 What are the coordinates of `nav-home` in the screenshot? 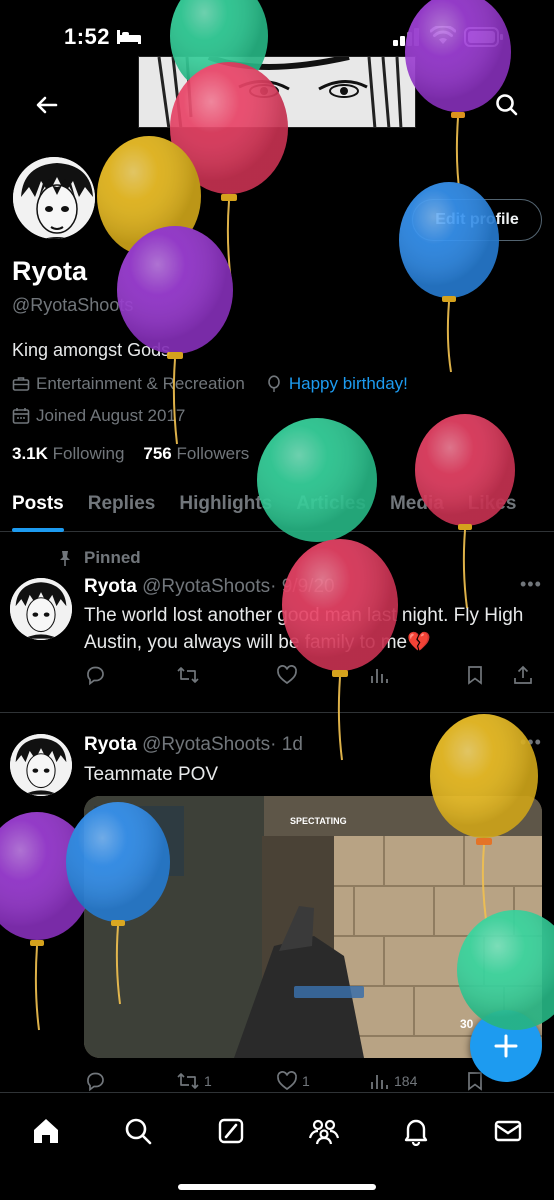 It's located at (46, 1131).